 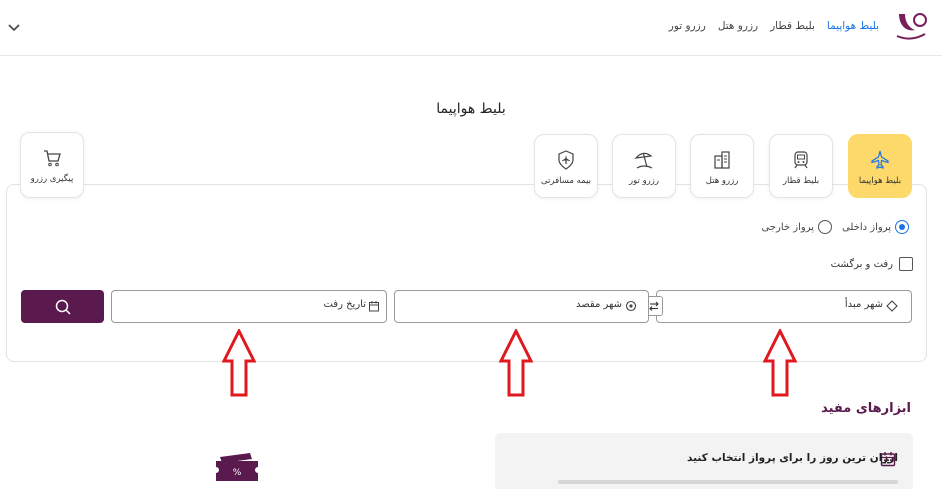 I want to click on tab-label: بلیط قطار, so click(x=801, y=181).